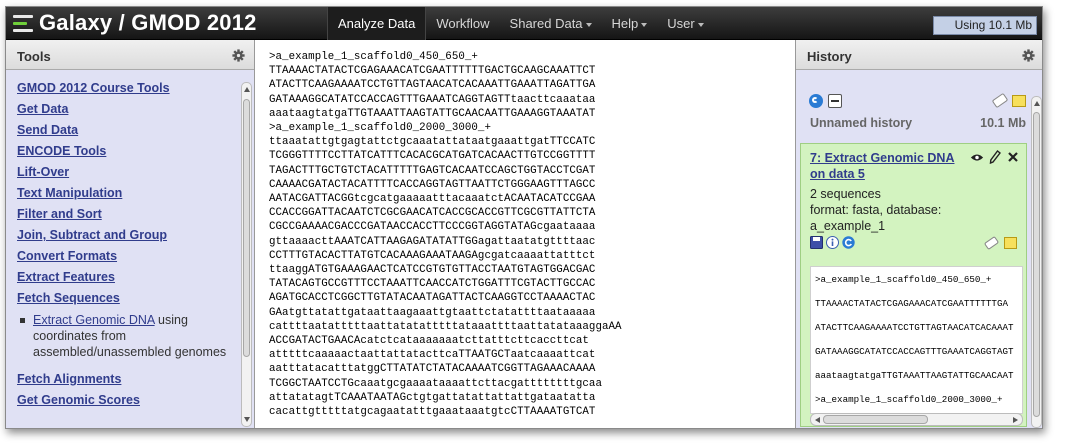 The image size is (1067, 447). I want to click on brand-title: Galaxy / GMOD 2012, so click(148, 23).